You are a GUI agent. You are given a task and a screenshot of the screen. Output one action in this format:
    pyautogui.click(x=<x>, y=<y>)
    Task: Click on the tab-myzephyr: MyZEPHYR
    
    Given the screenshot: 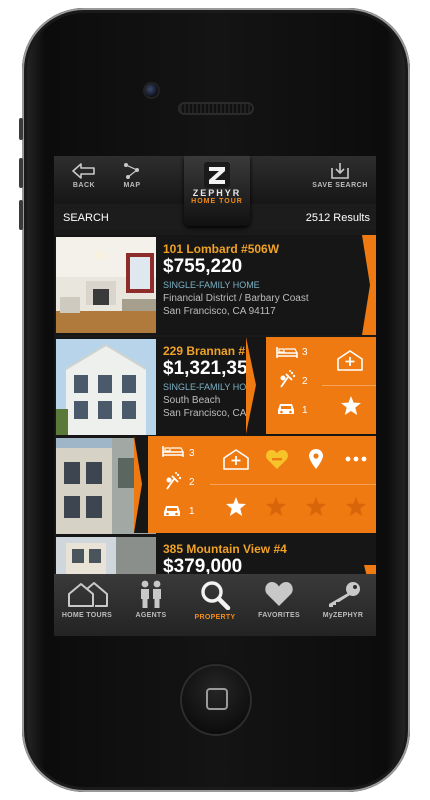 What is the action you would take?
    pyautogui.click(x=343, y=599)
    